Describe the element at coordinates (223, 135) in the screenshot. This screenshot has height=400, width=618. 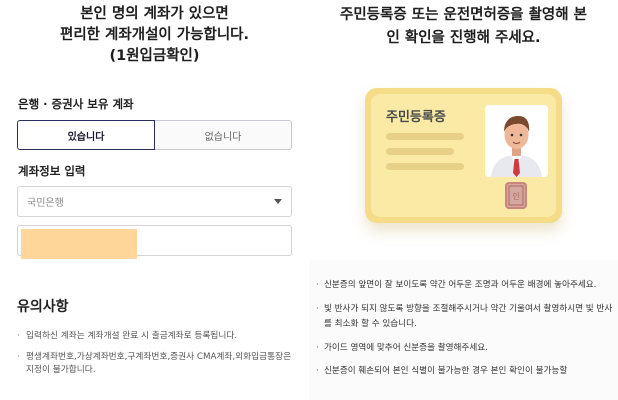
I see `no-account-button: 없습니다` at that location.